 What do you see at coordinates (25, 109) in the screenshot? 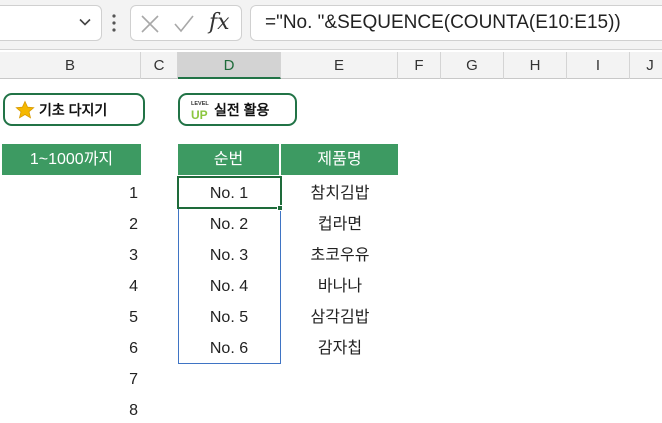
I see `star-icon` at bounding box center [25, 109].